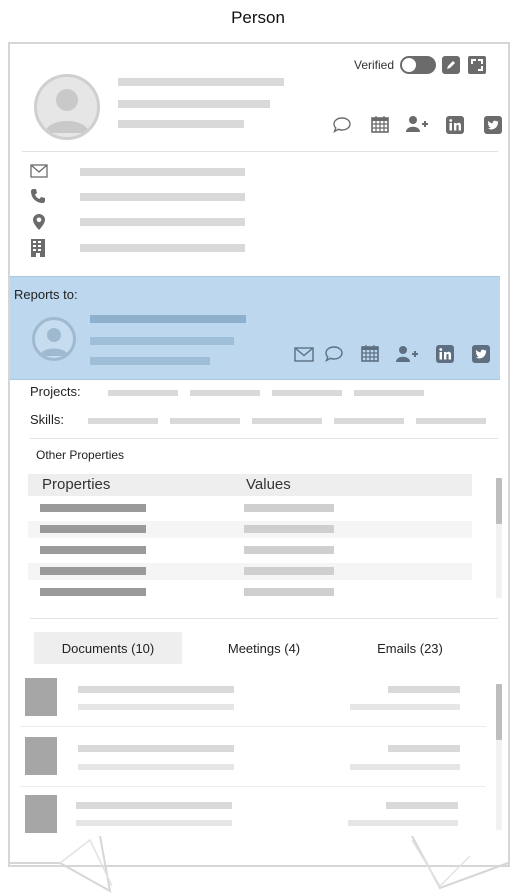 Image resolution: width=516 pixels, height=893 pixels. Describe the element at coordinates (455, 125) in the screenshot. I see `linkedin-icon` at that location.